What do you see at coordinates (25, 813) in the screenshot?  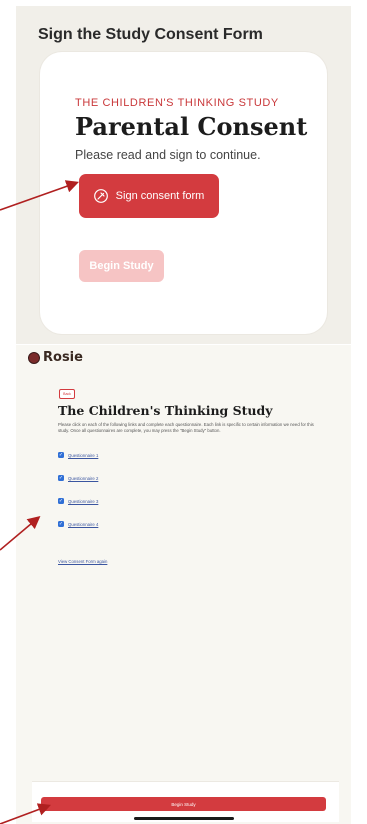 I see `arrow-to-begin-study` at bounding box center [25, 813].